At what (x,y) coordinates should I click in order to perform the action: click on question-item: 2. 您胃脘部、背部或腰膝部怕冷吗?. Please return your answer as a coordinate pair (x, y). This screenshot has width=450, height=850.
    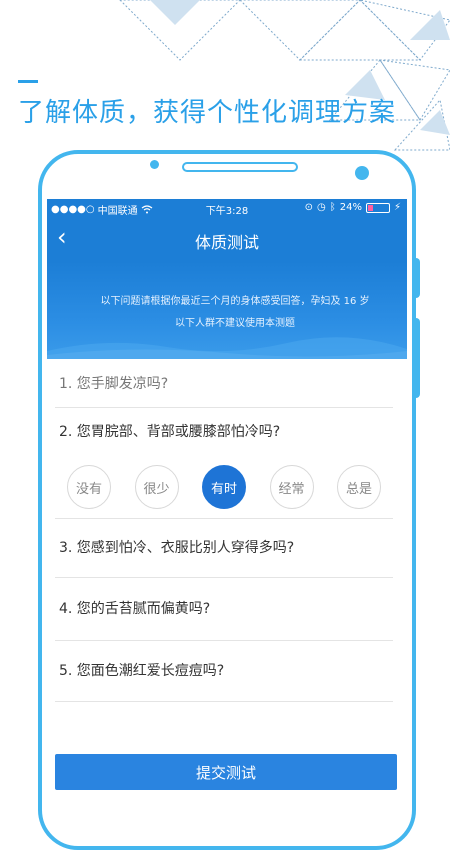
    Looking at the image, I should click on (224, 432).